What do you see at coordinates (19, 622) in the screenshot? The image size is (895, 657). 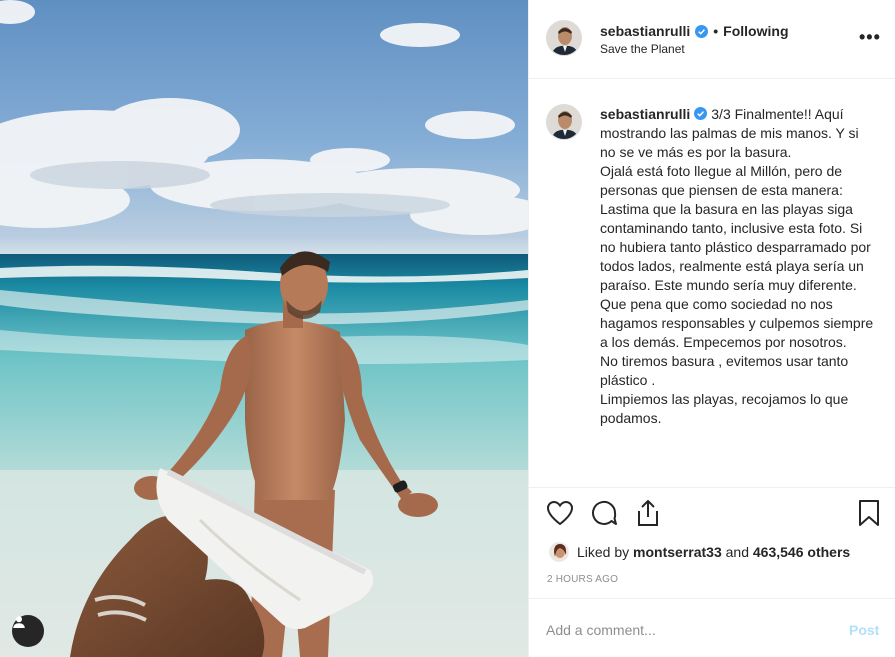 I see `user-icon` at bounding box center [19, 622].